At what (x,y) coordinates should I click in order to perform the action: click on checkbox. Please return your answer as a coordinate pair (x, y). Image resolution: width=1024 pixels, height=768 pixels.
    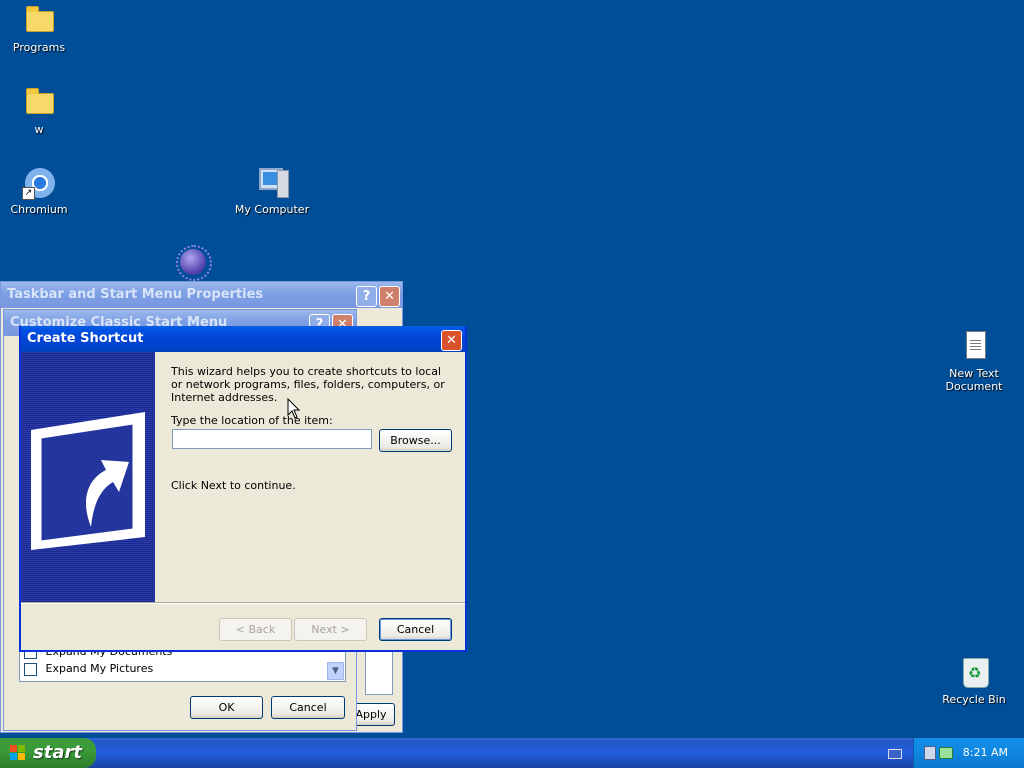
    Looking at the image, I should click on (30, 669).